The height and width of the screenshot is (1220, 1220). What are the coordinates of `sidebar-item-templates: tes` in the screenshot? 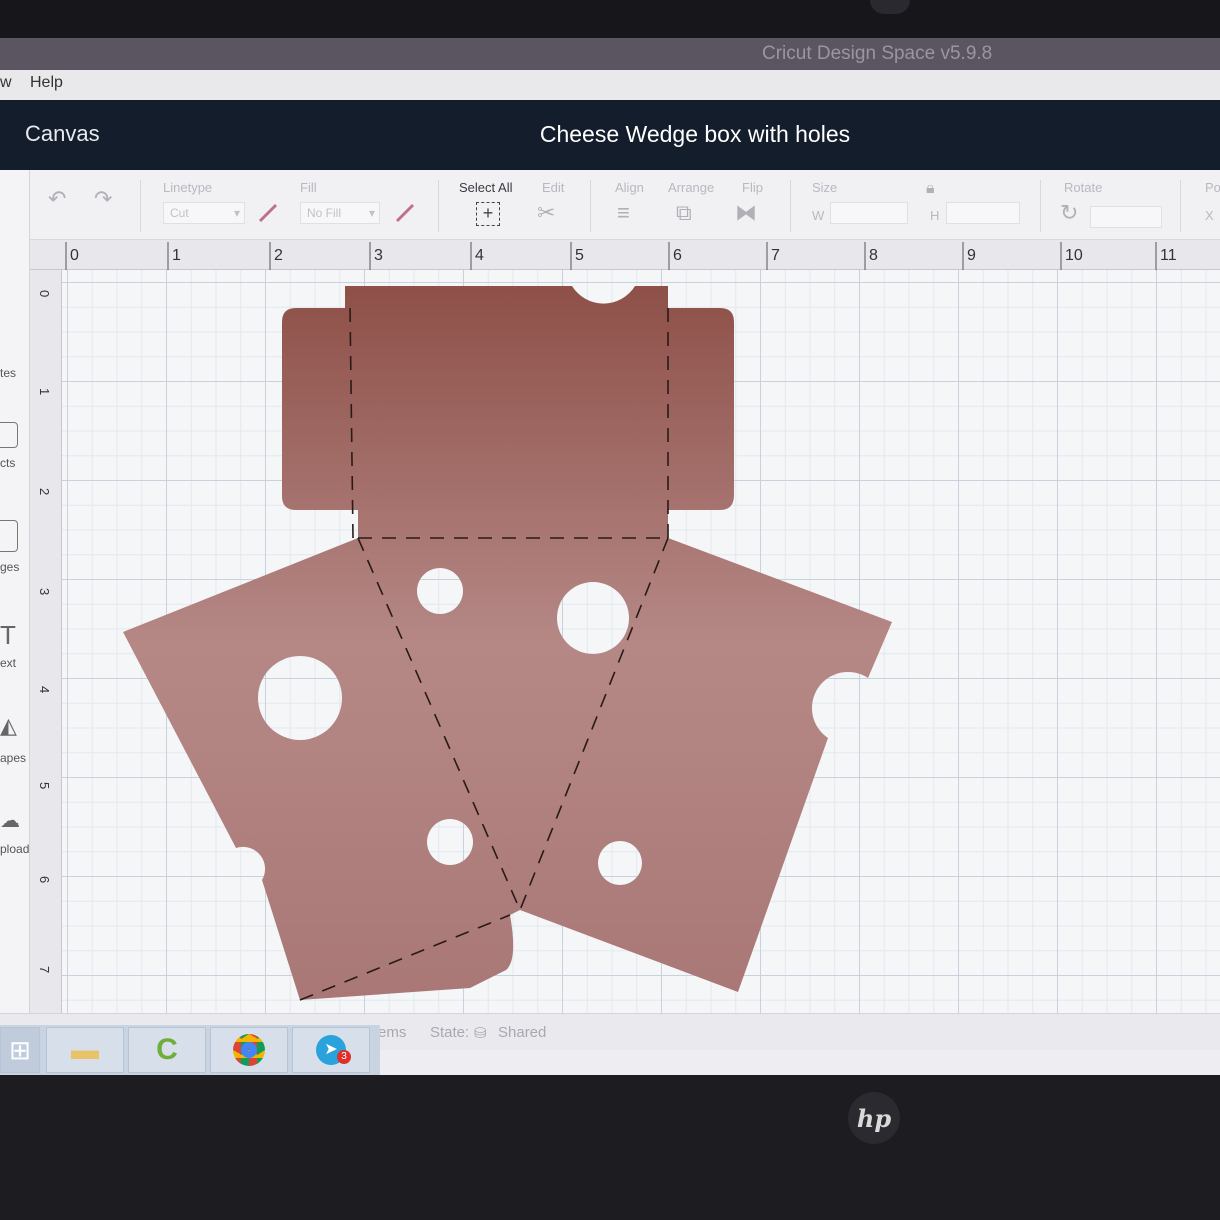 It's located at (15, 360).